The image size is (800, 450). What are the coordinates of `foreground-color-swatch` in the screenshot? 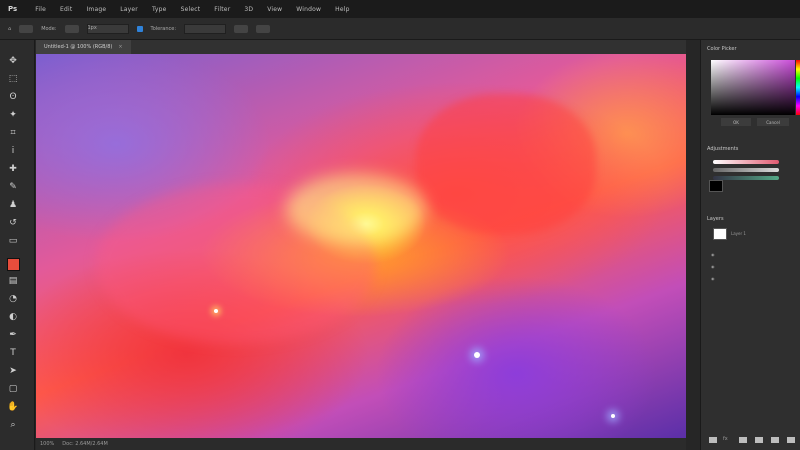 It's located at (13, 264).